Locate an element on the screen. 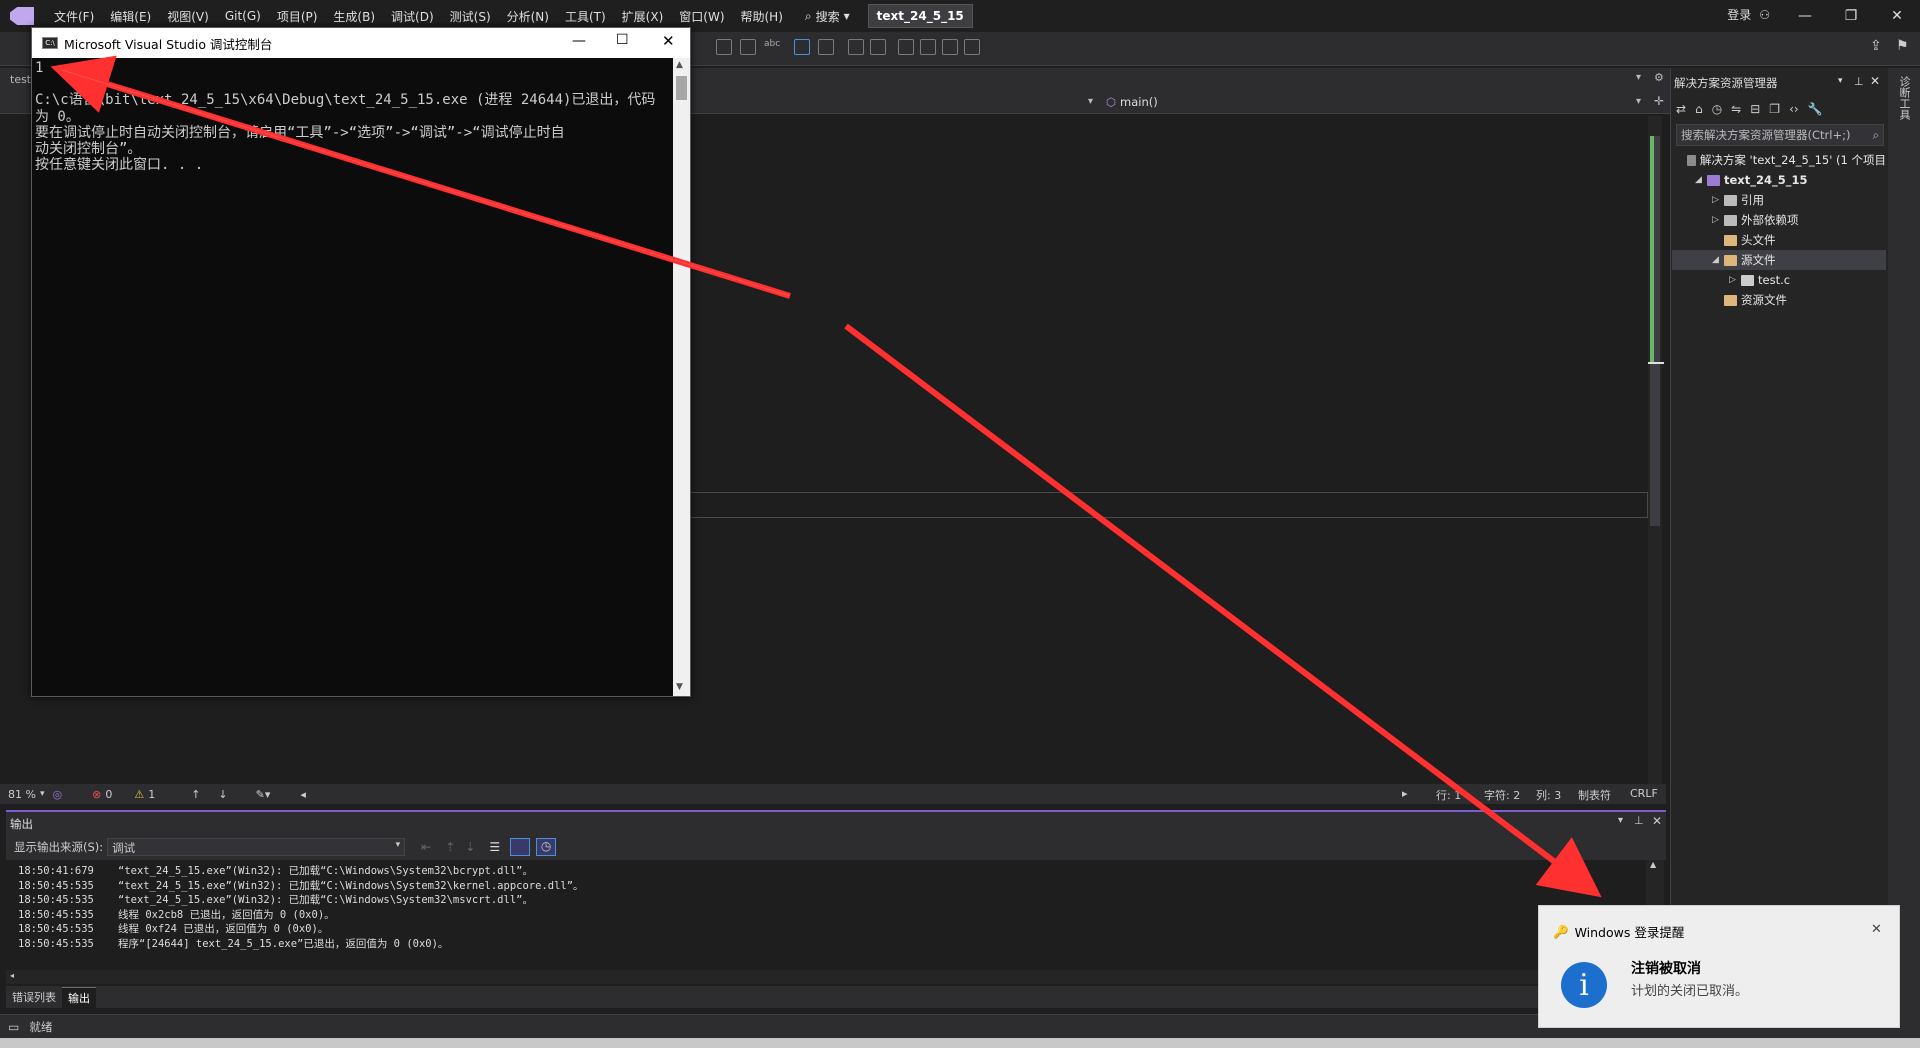 Image resolution: width=1920 pixels, height=1048 pixels. zoom-level: 81 % is located at coordinates (22, 794).